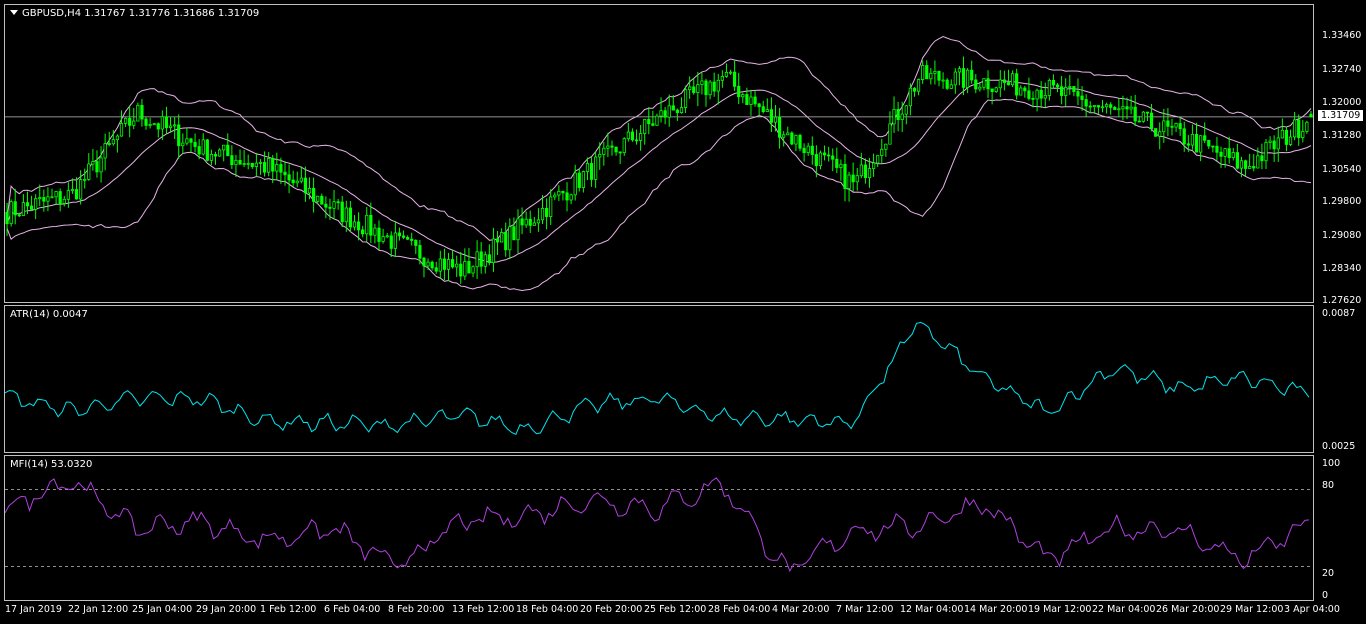  Describe the element at coordinates (801, 609) in the screenshot. I see `time-tick: 4 Mar 20:00` at that location.